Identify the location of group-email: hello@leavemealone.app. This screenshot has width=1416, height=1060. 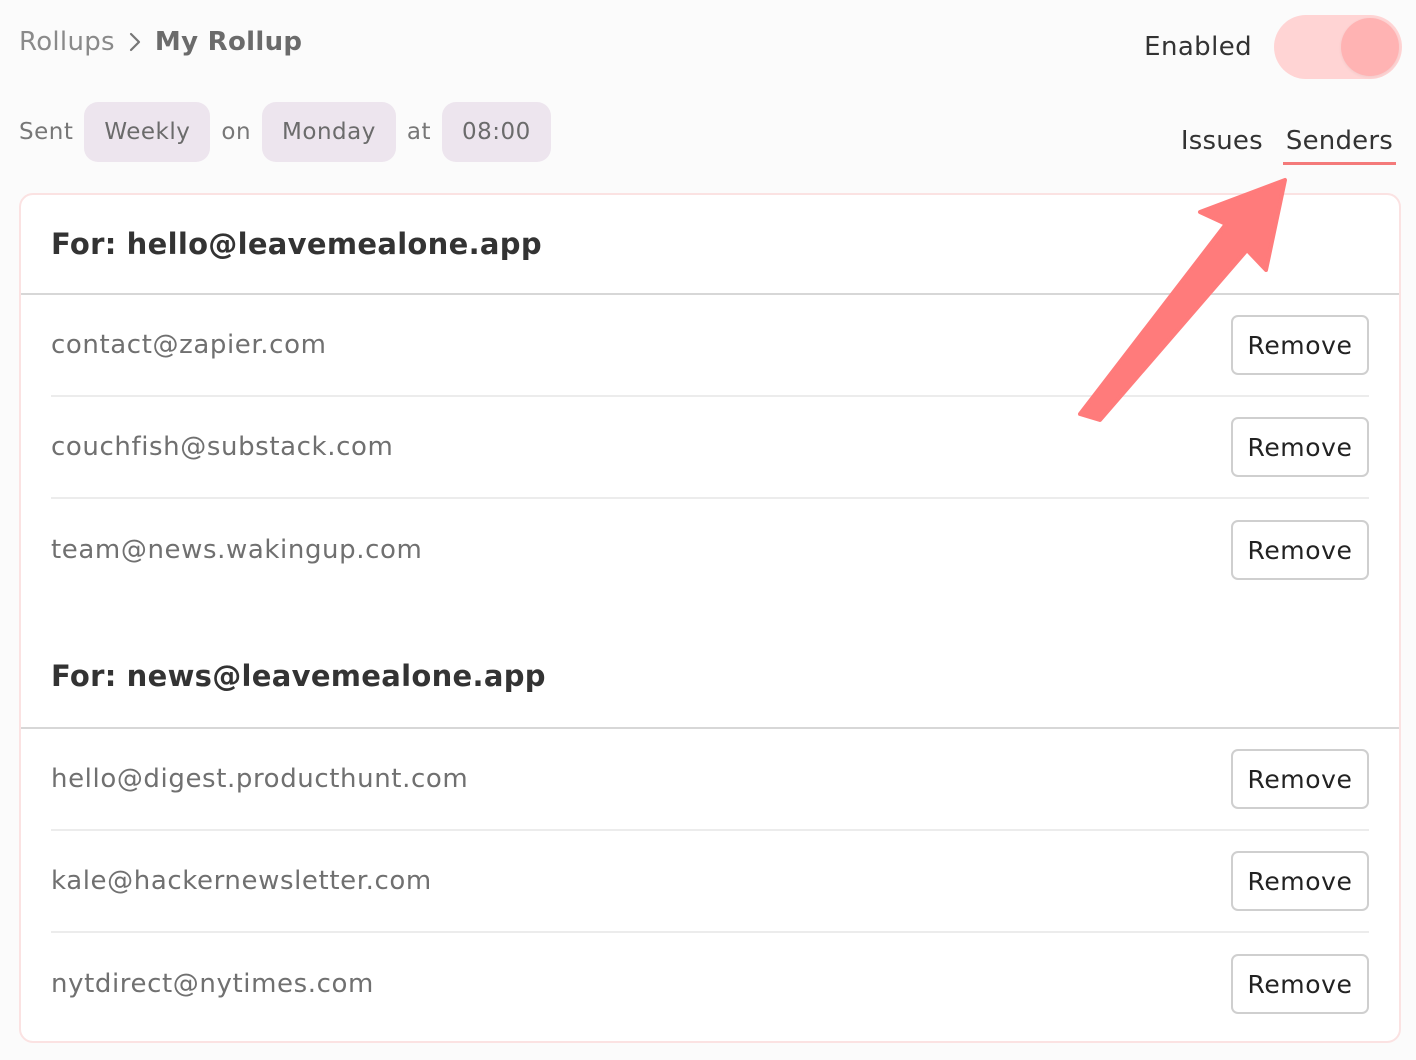
(334, 244).